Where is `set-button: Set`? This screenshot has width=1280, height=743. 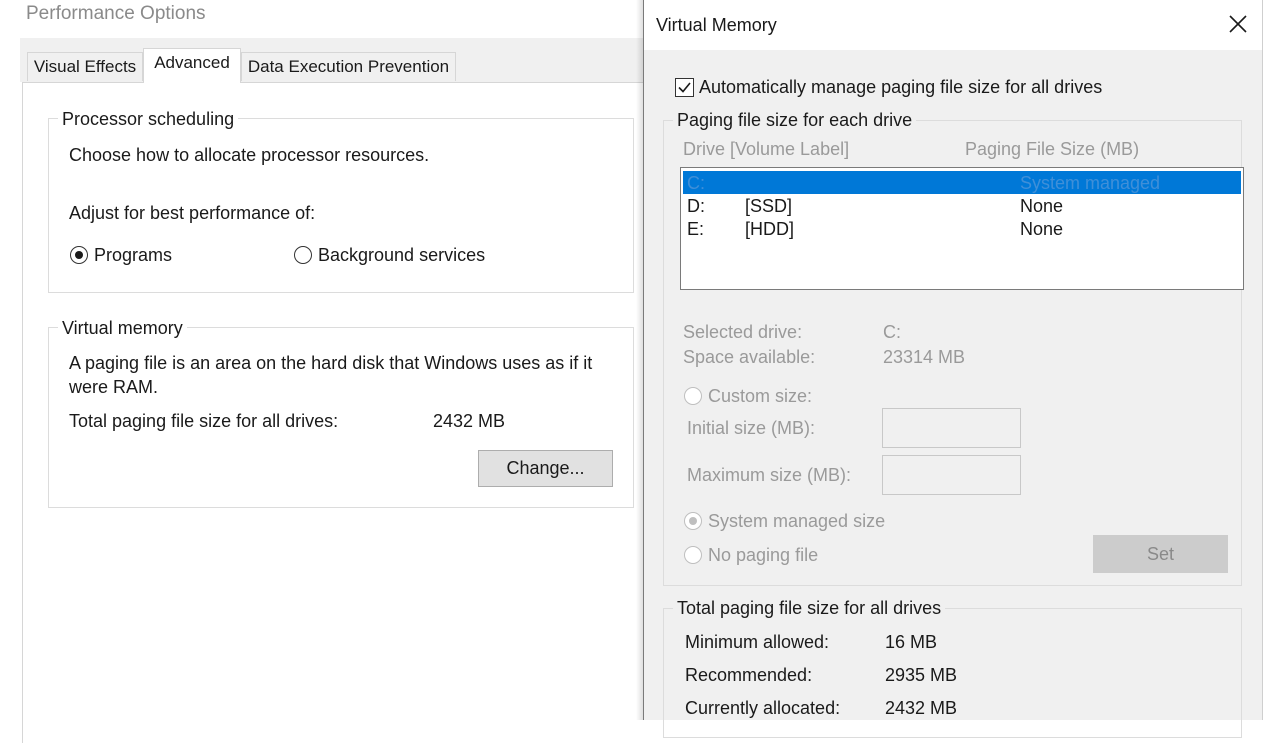
set-button: Set is located at coordinates (1160, 554).